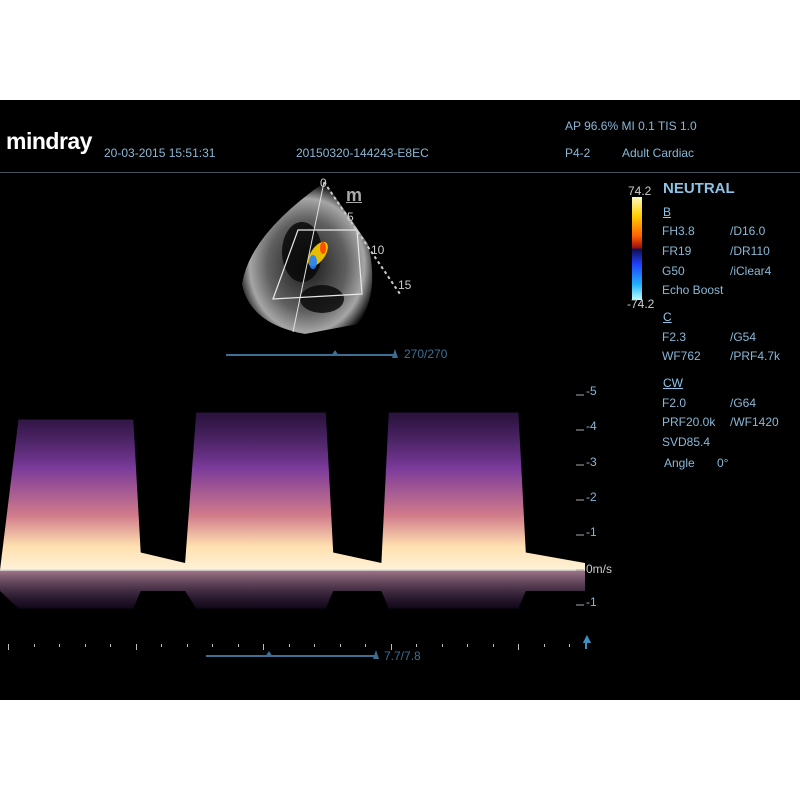 The height and width of the screenshot is (800, 800). What do you see at coordinates (699, 188) in the screenshot?
I see `preset-title: NEUTRAL` at bounding box center [699, 188].